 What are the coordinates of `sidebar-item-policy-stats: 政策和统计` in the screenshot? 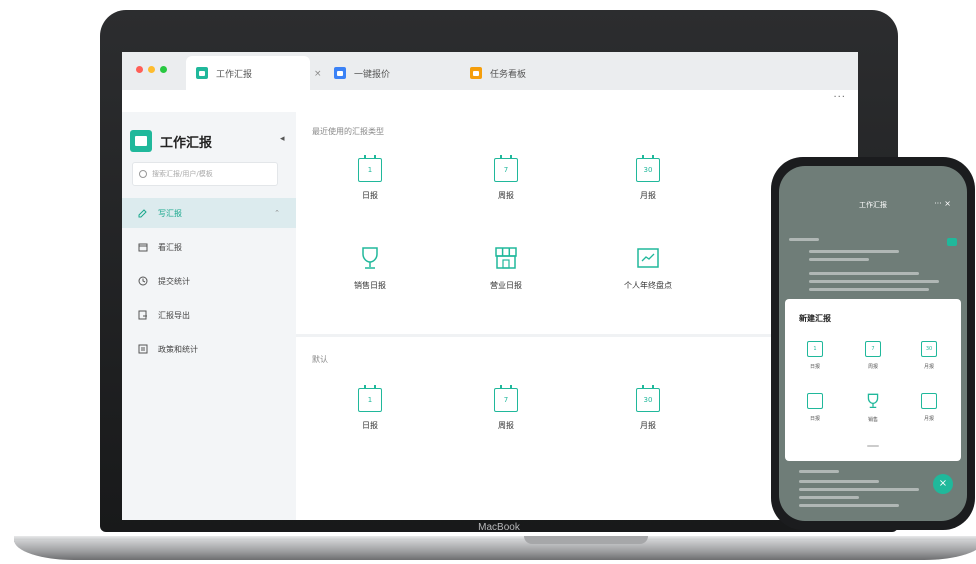 It's located at (209, 349).